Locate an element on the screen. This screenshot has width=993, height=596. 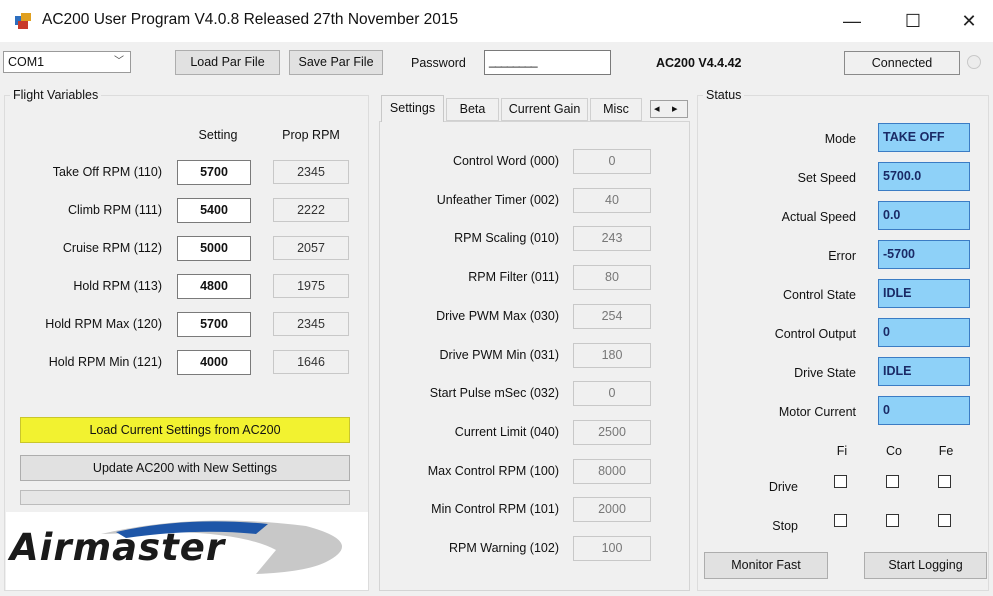
firmware-version: AC200 V4.4.42 is located at coordinates (699, 63).